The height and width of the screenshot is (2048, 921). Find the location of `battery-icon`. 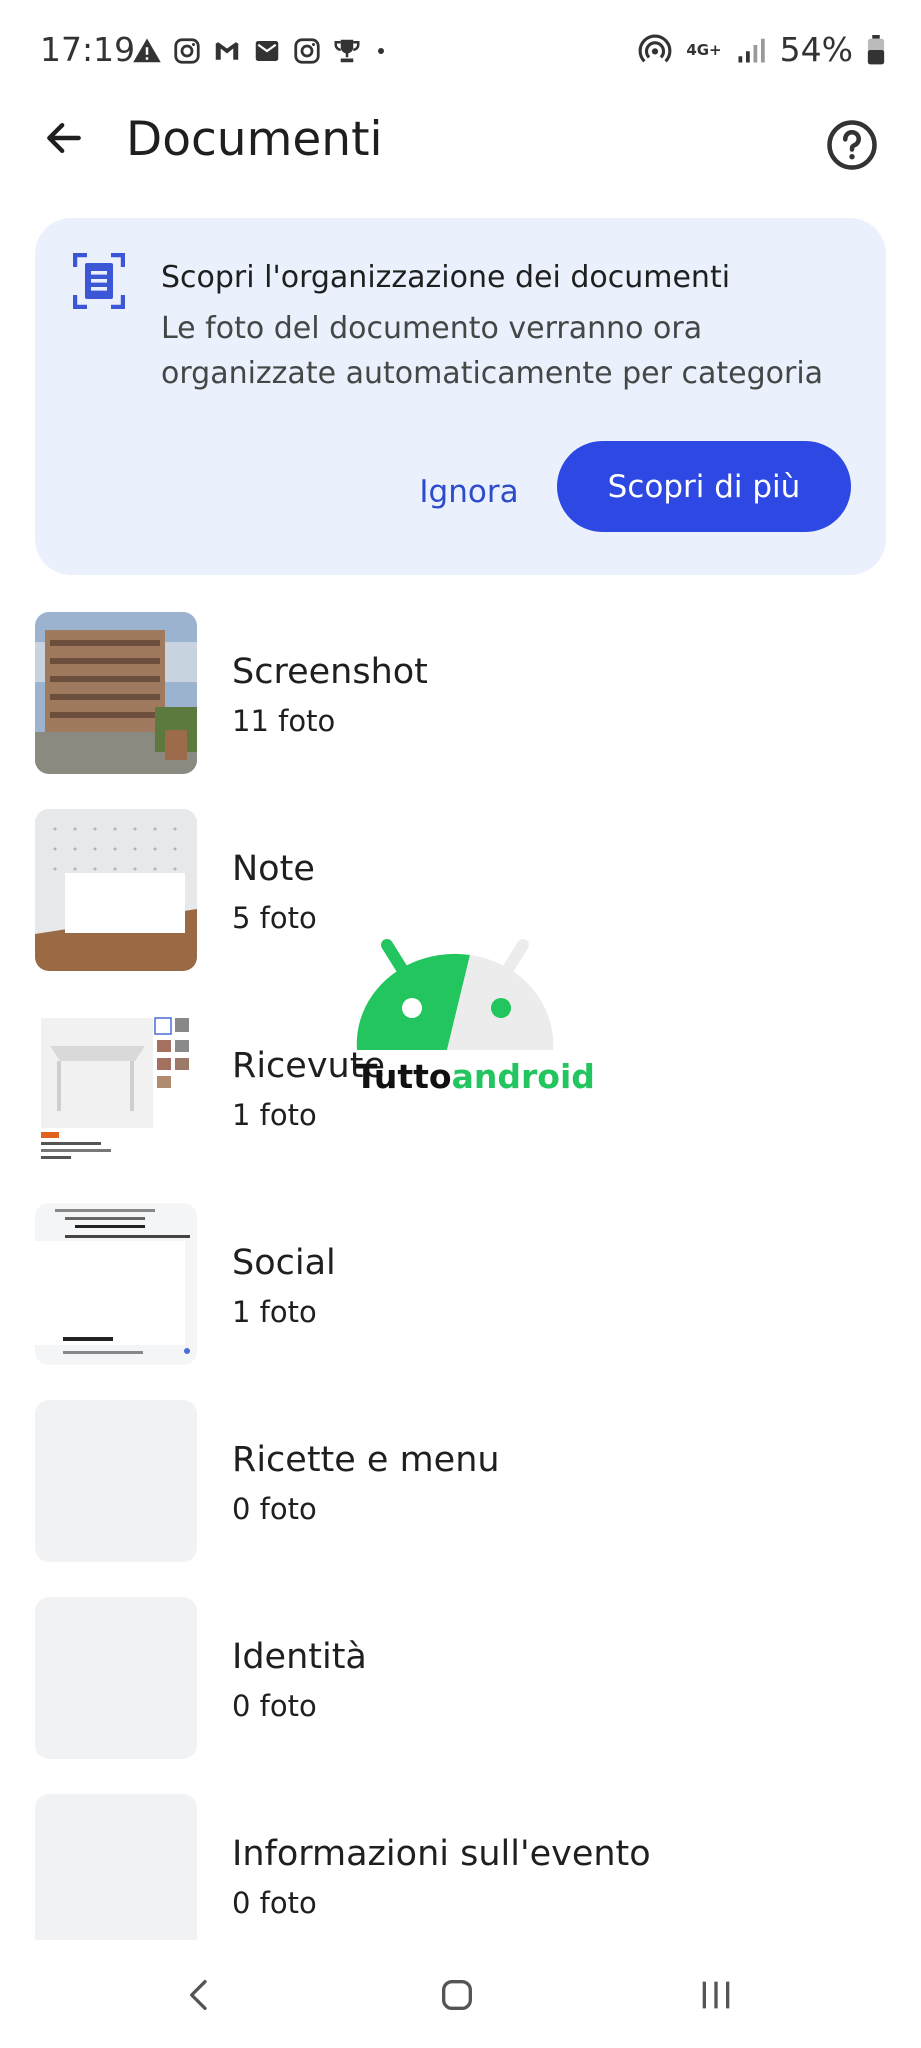

battery-icon is located at coordinates (876, 49).